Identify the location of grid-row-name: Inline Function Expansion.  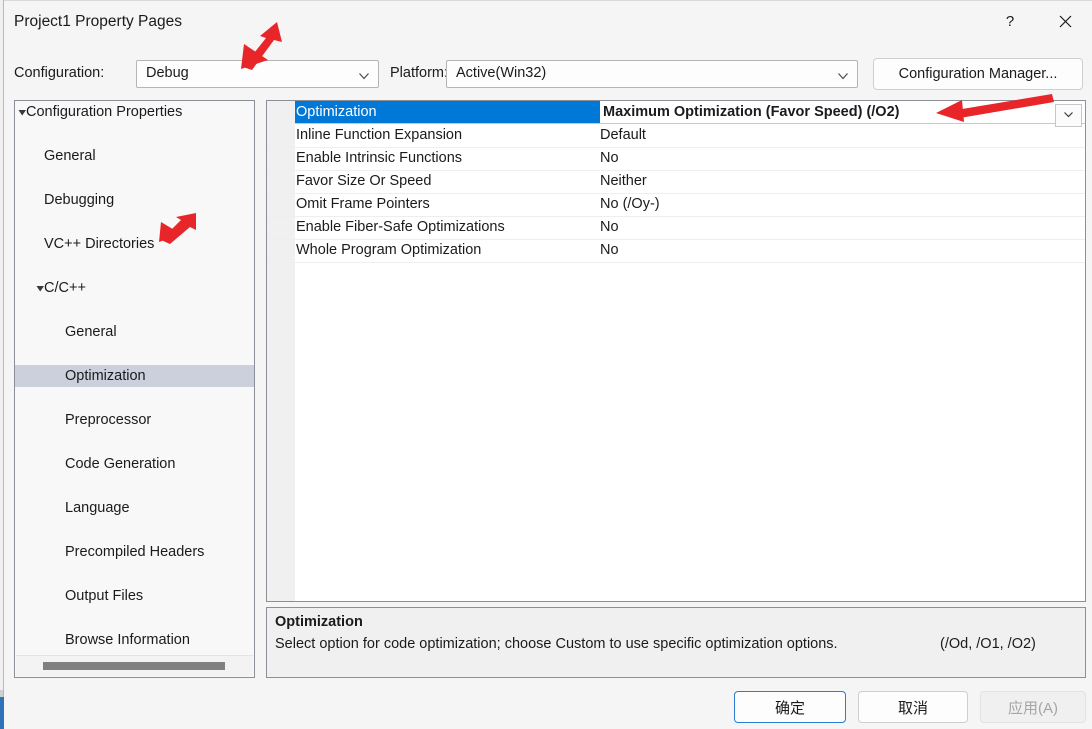
(379, 135).